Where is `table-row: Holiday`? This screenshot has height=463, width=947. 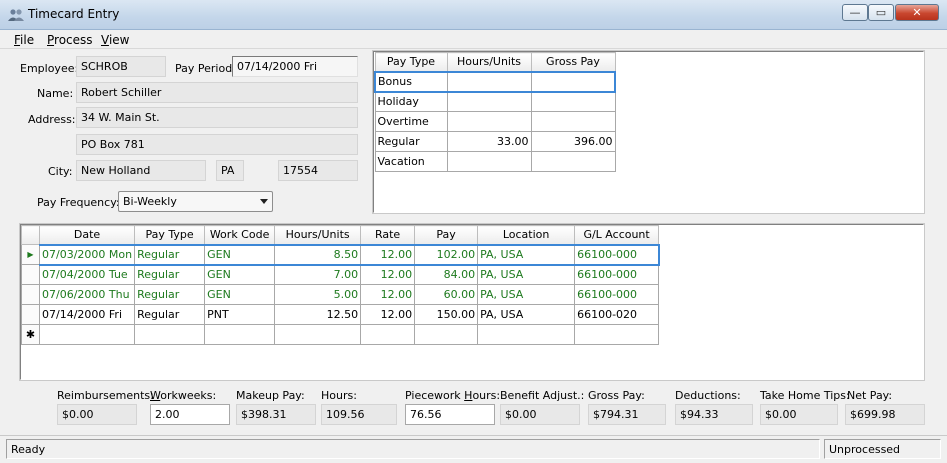 table-row: Holiday is located at coordinates (495, 101).